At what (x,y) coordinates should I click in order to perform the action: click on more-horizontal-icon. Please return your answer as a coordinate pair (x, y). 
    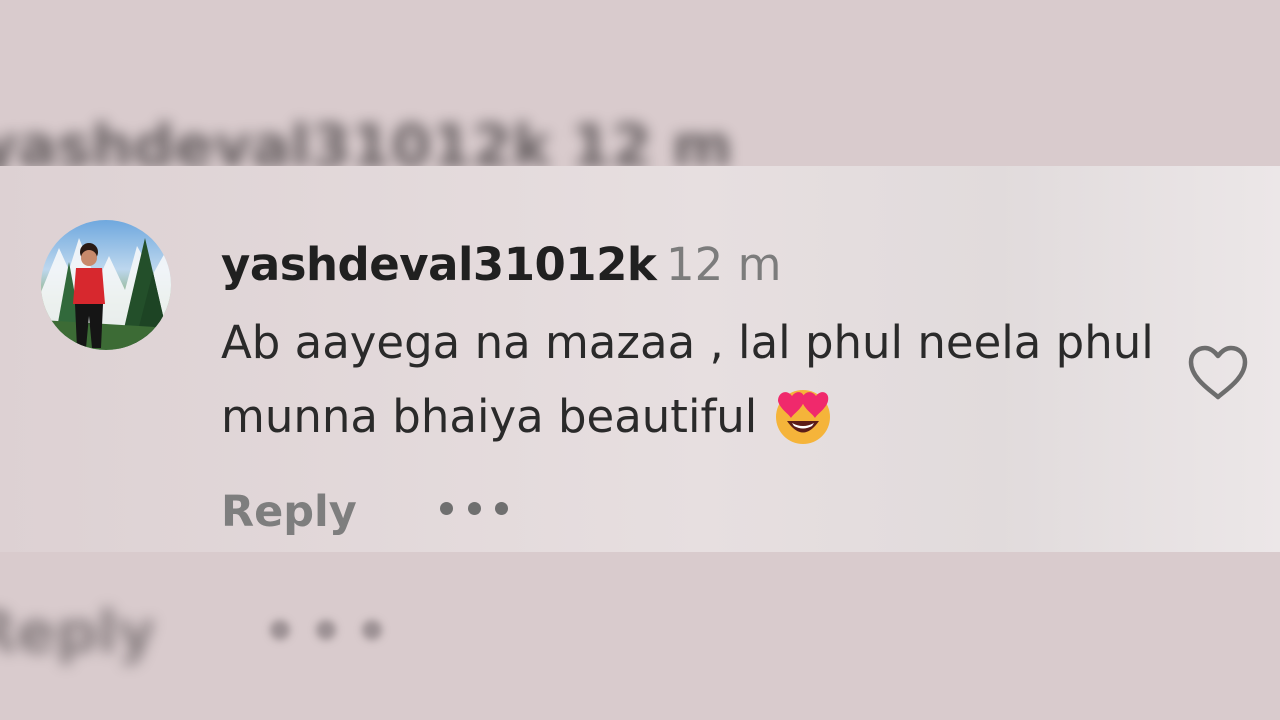
    Looking at the image, I should click on (474, 508).